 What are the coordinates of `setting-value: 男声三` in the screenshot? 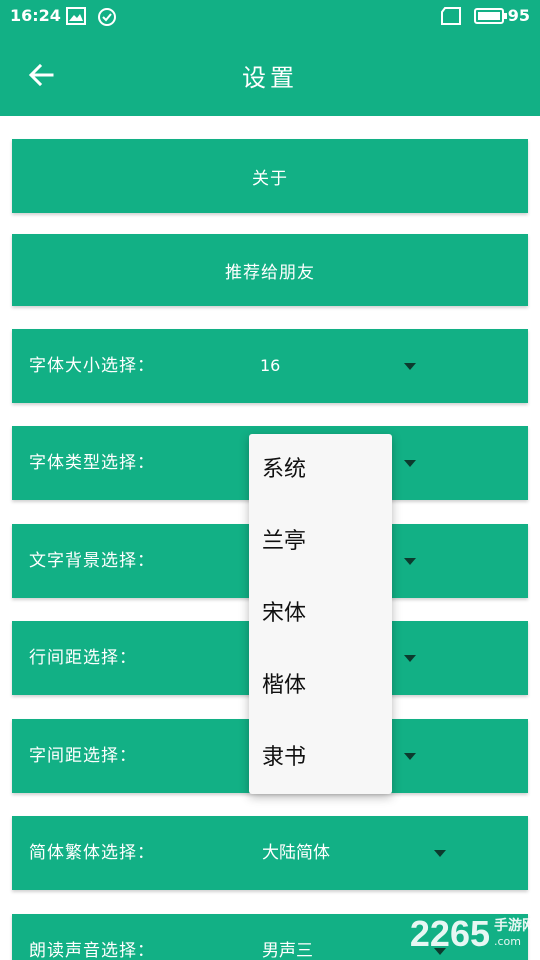 It's located at (287, 950).